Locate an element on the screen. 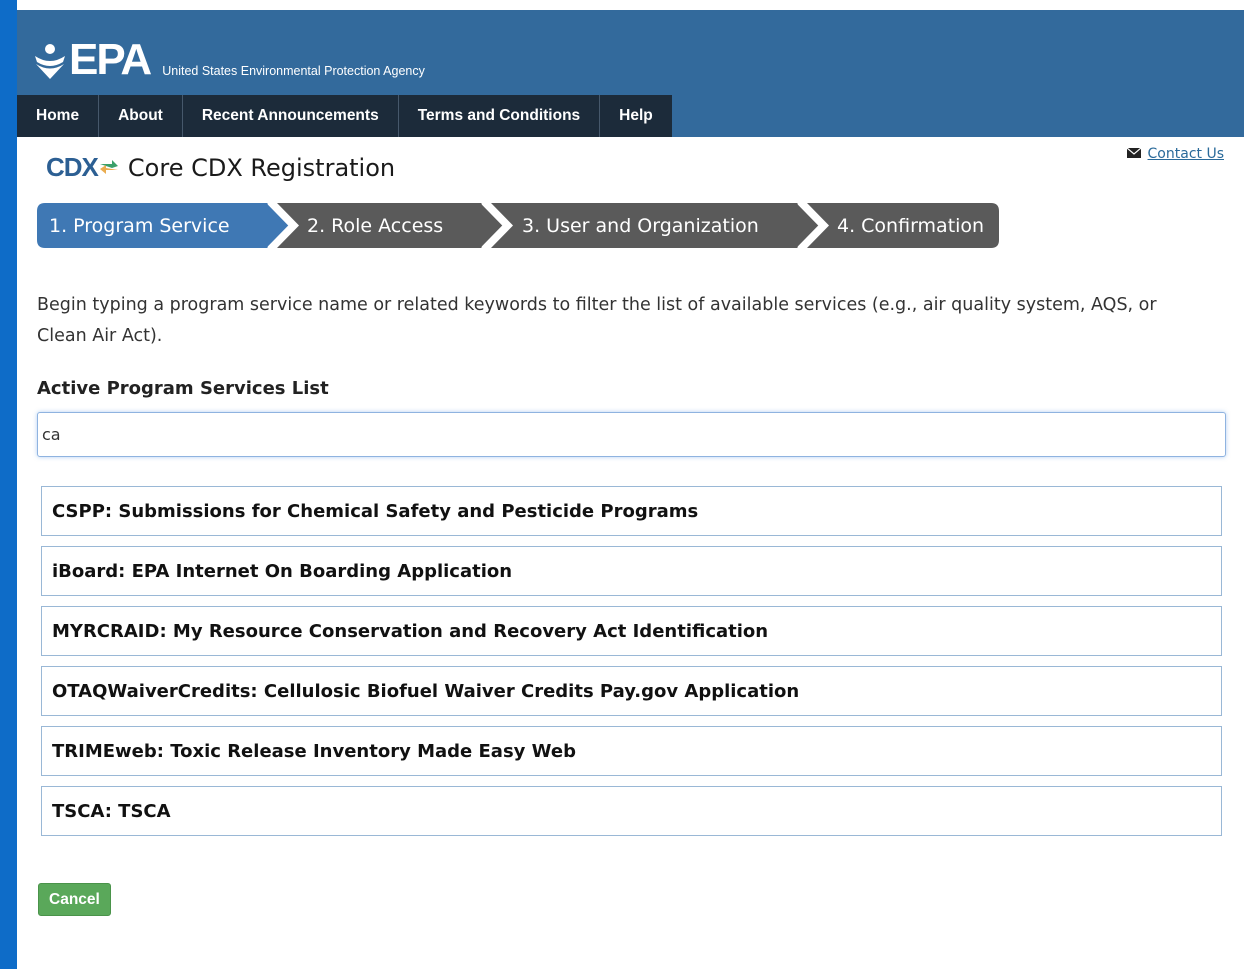 The width and height of the screenshot is (1244, 969). envelope-icon is located at coordinates (1133, 154).